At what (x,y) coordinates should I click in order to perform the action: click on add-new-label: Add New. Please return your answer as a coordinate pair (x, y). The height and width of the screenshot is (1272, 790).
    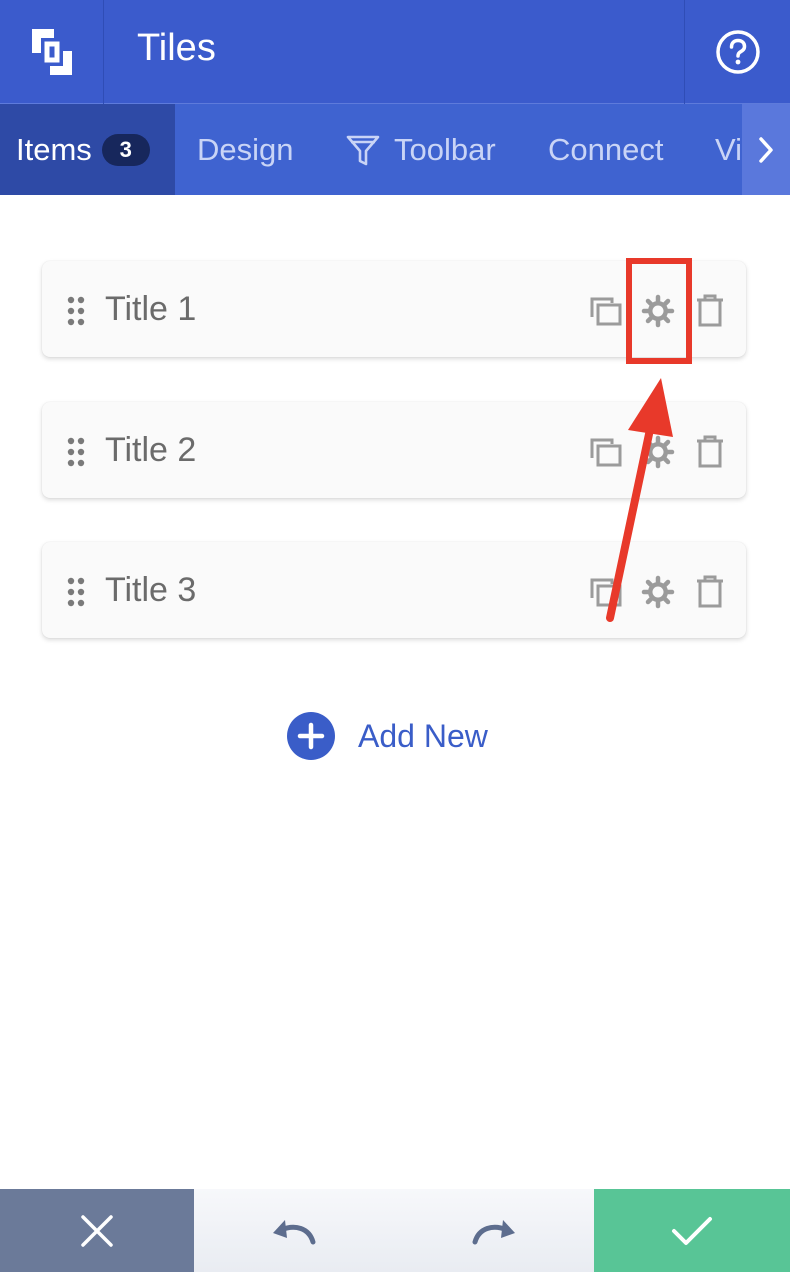
    Looking at the image, I should click on (423, 735).